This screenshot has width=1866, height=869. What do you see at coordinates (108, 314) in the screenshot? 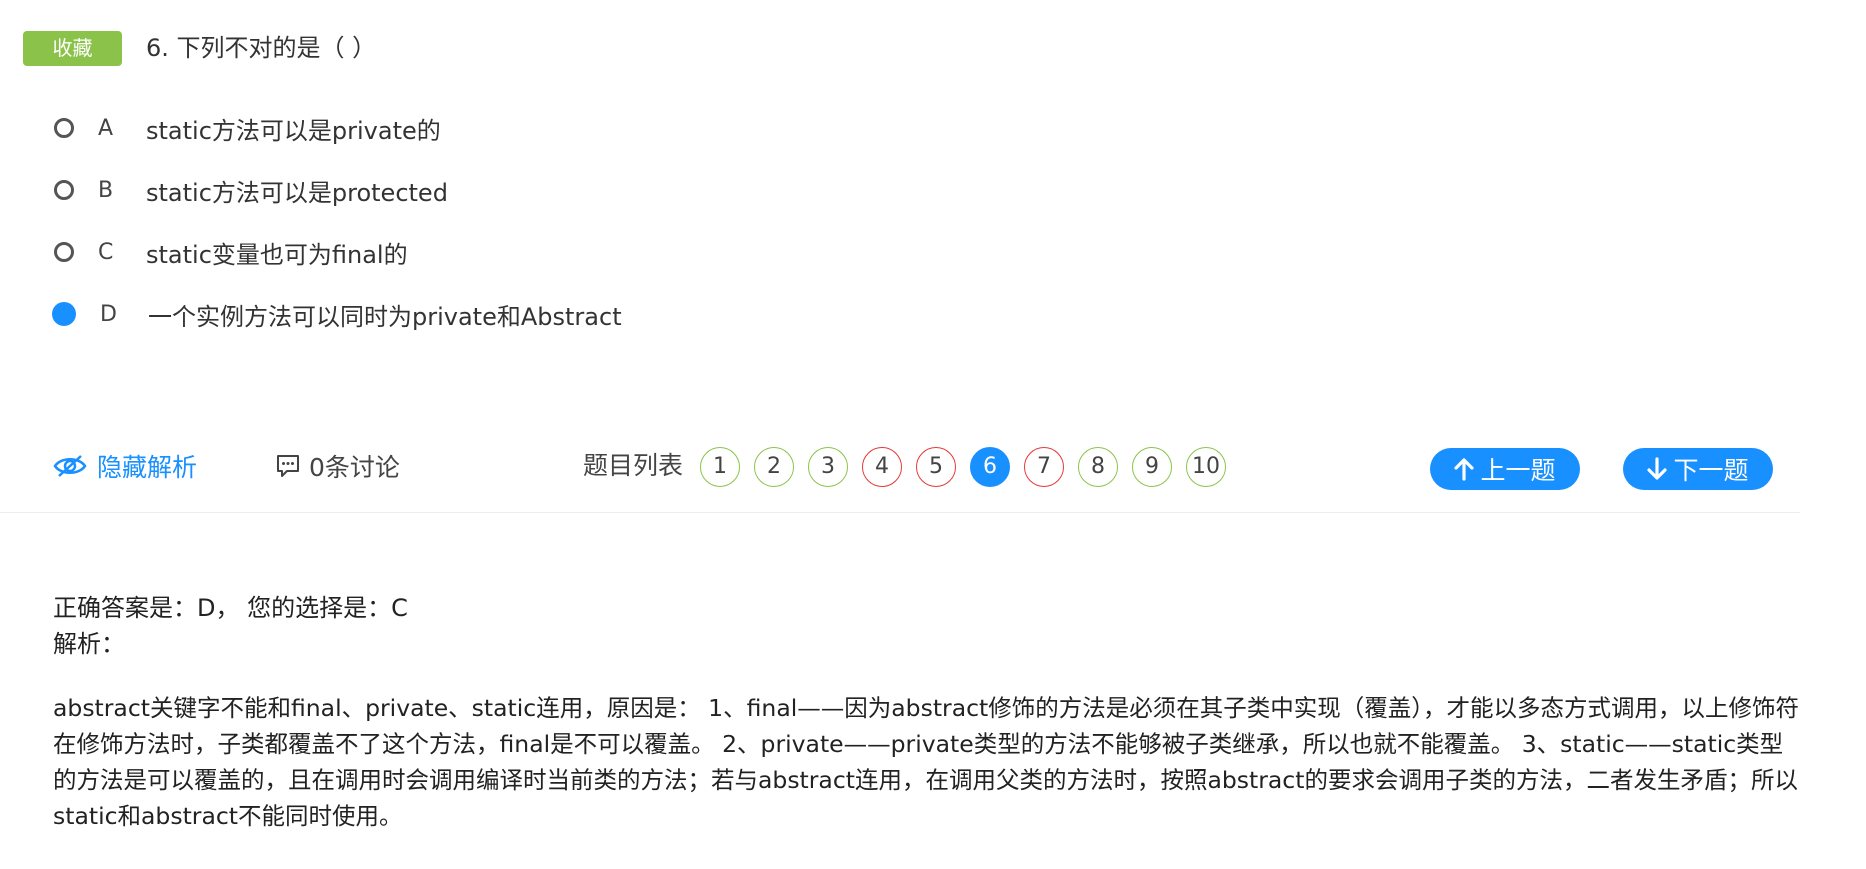
I see `option-letter: D` at bounding box center [108, 314].